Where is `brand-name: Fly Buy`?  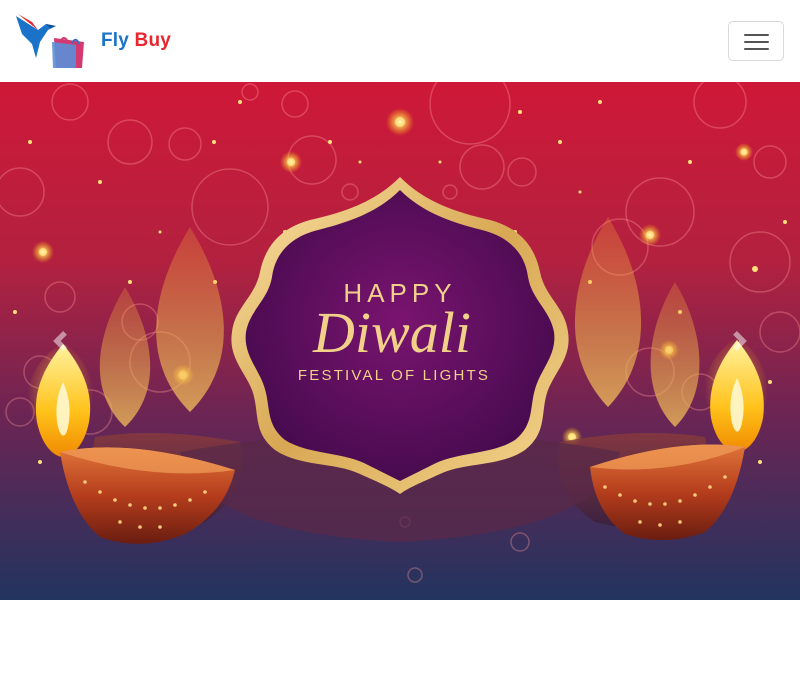
brand-name: Fly Buy is located at coordinates (136, 41).